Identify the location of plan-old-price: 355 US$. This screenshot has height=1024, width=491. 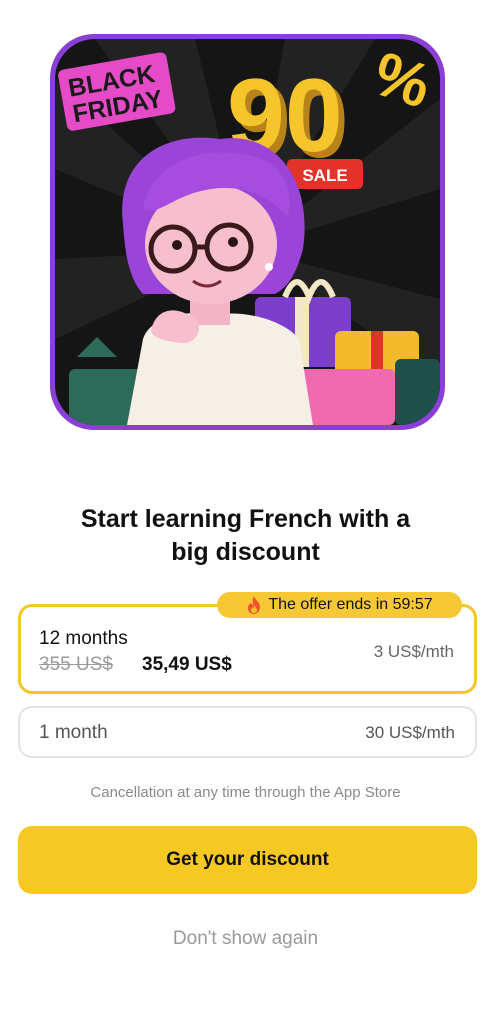
(76, 664).